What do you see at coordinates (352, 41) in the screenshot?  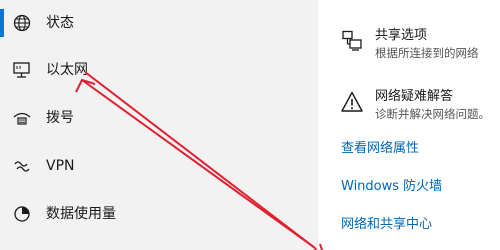 I see `sharing-icon` at bounding box center [352, 41].